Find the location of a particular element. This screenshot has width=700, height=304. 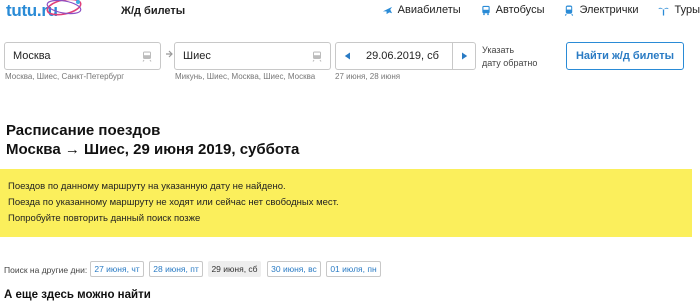

arrow-right-icon is located at coordinates (169, 54).